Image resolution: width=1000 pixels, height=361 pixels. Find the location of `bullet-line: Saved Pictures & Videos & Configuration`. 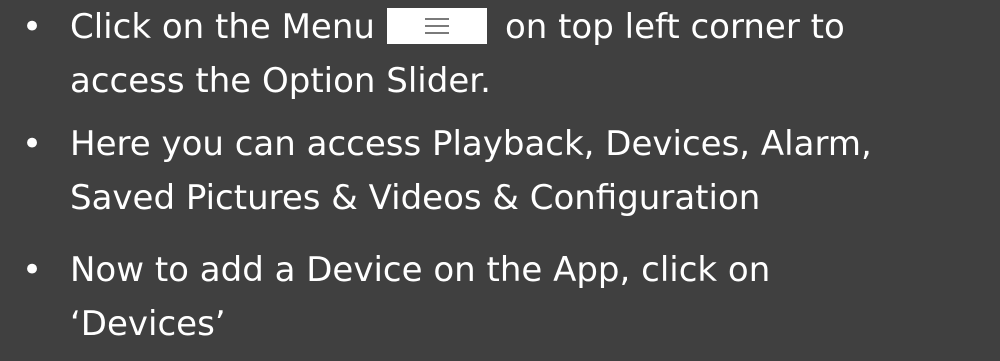

bullet-line: Saved Pictures & Videos & Configuration is located at coordinates (415, 198).